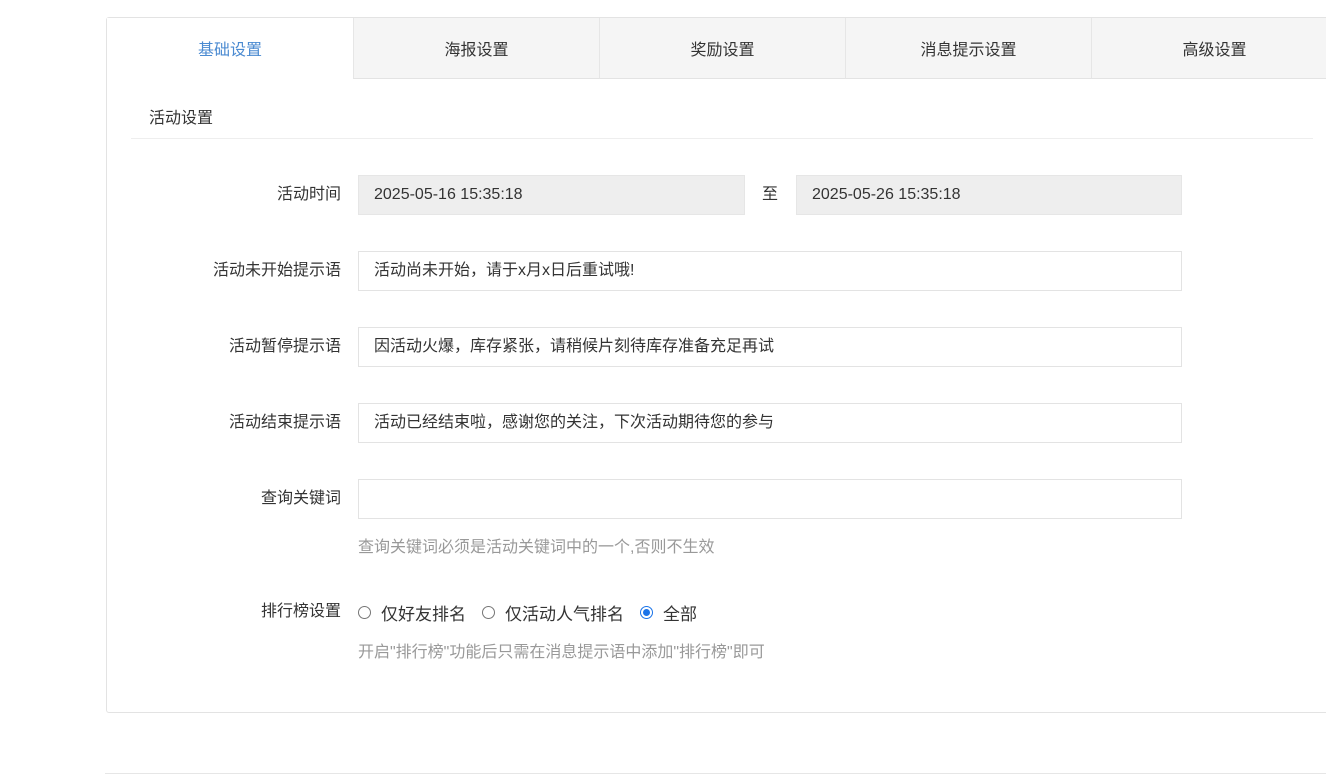  I want to click on not-started-message-label: 活动未开始提示语, so click(276, 270).